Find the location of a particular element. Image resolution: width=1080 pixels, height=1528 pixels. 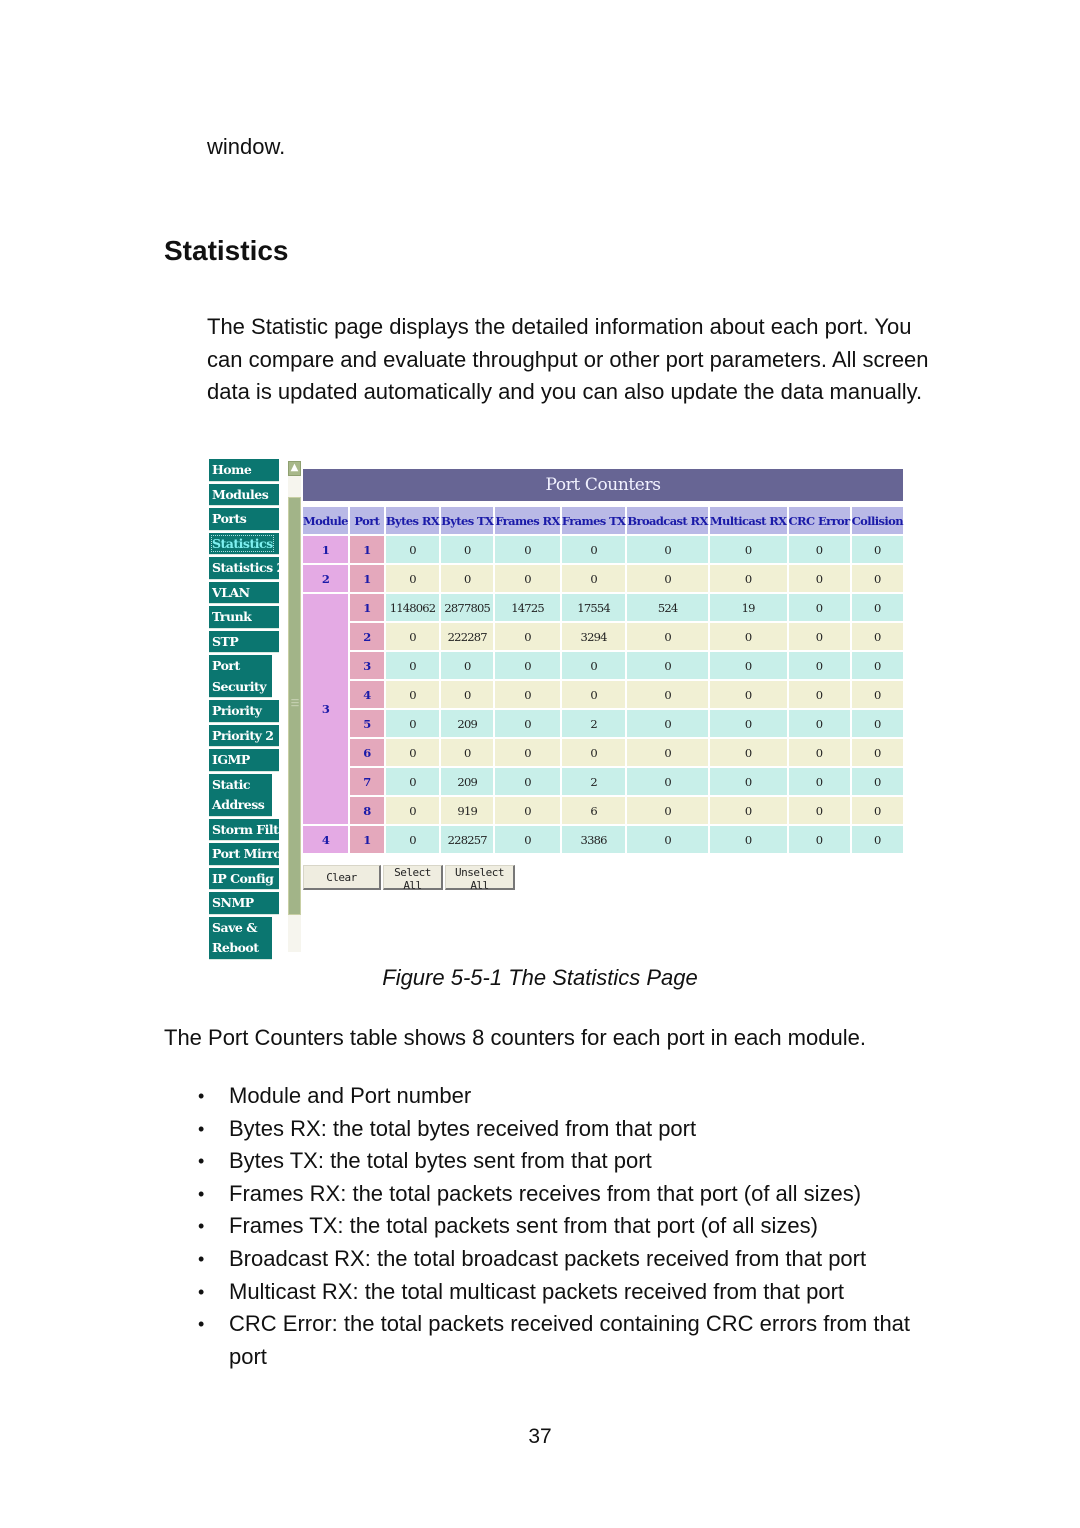

column-header-bytes-tx: Bytes TX is located at coordinates (467, 520).